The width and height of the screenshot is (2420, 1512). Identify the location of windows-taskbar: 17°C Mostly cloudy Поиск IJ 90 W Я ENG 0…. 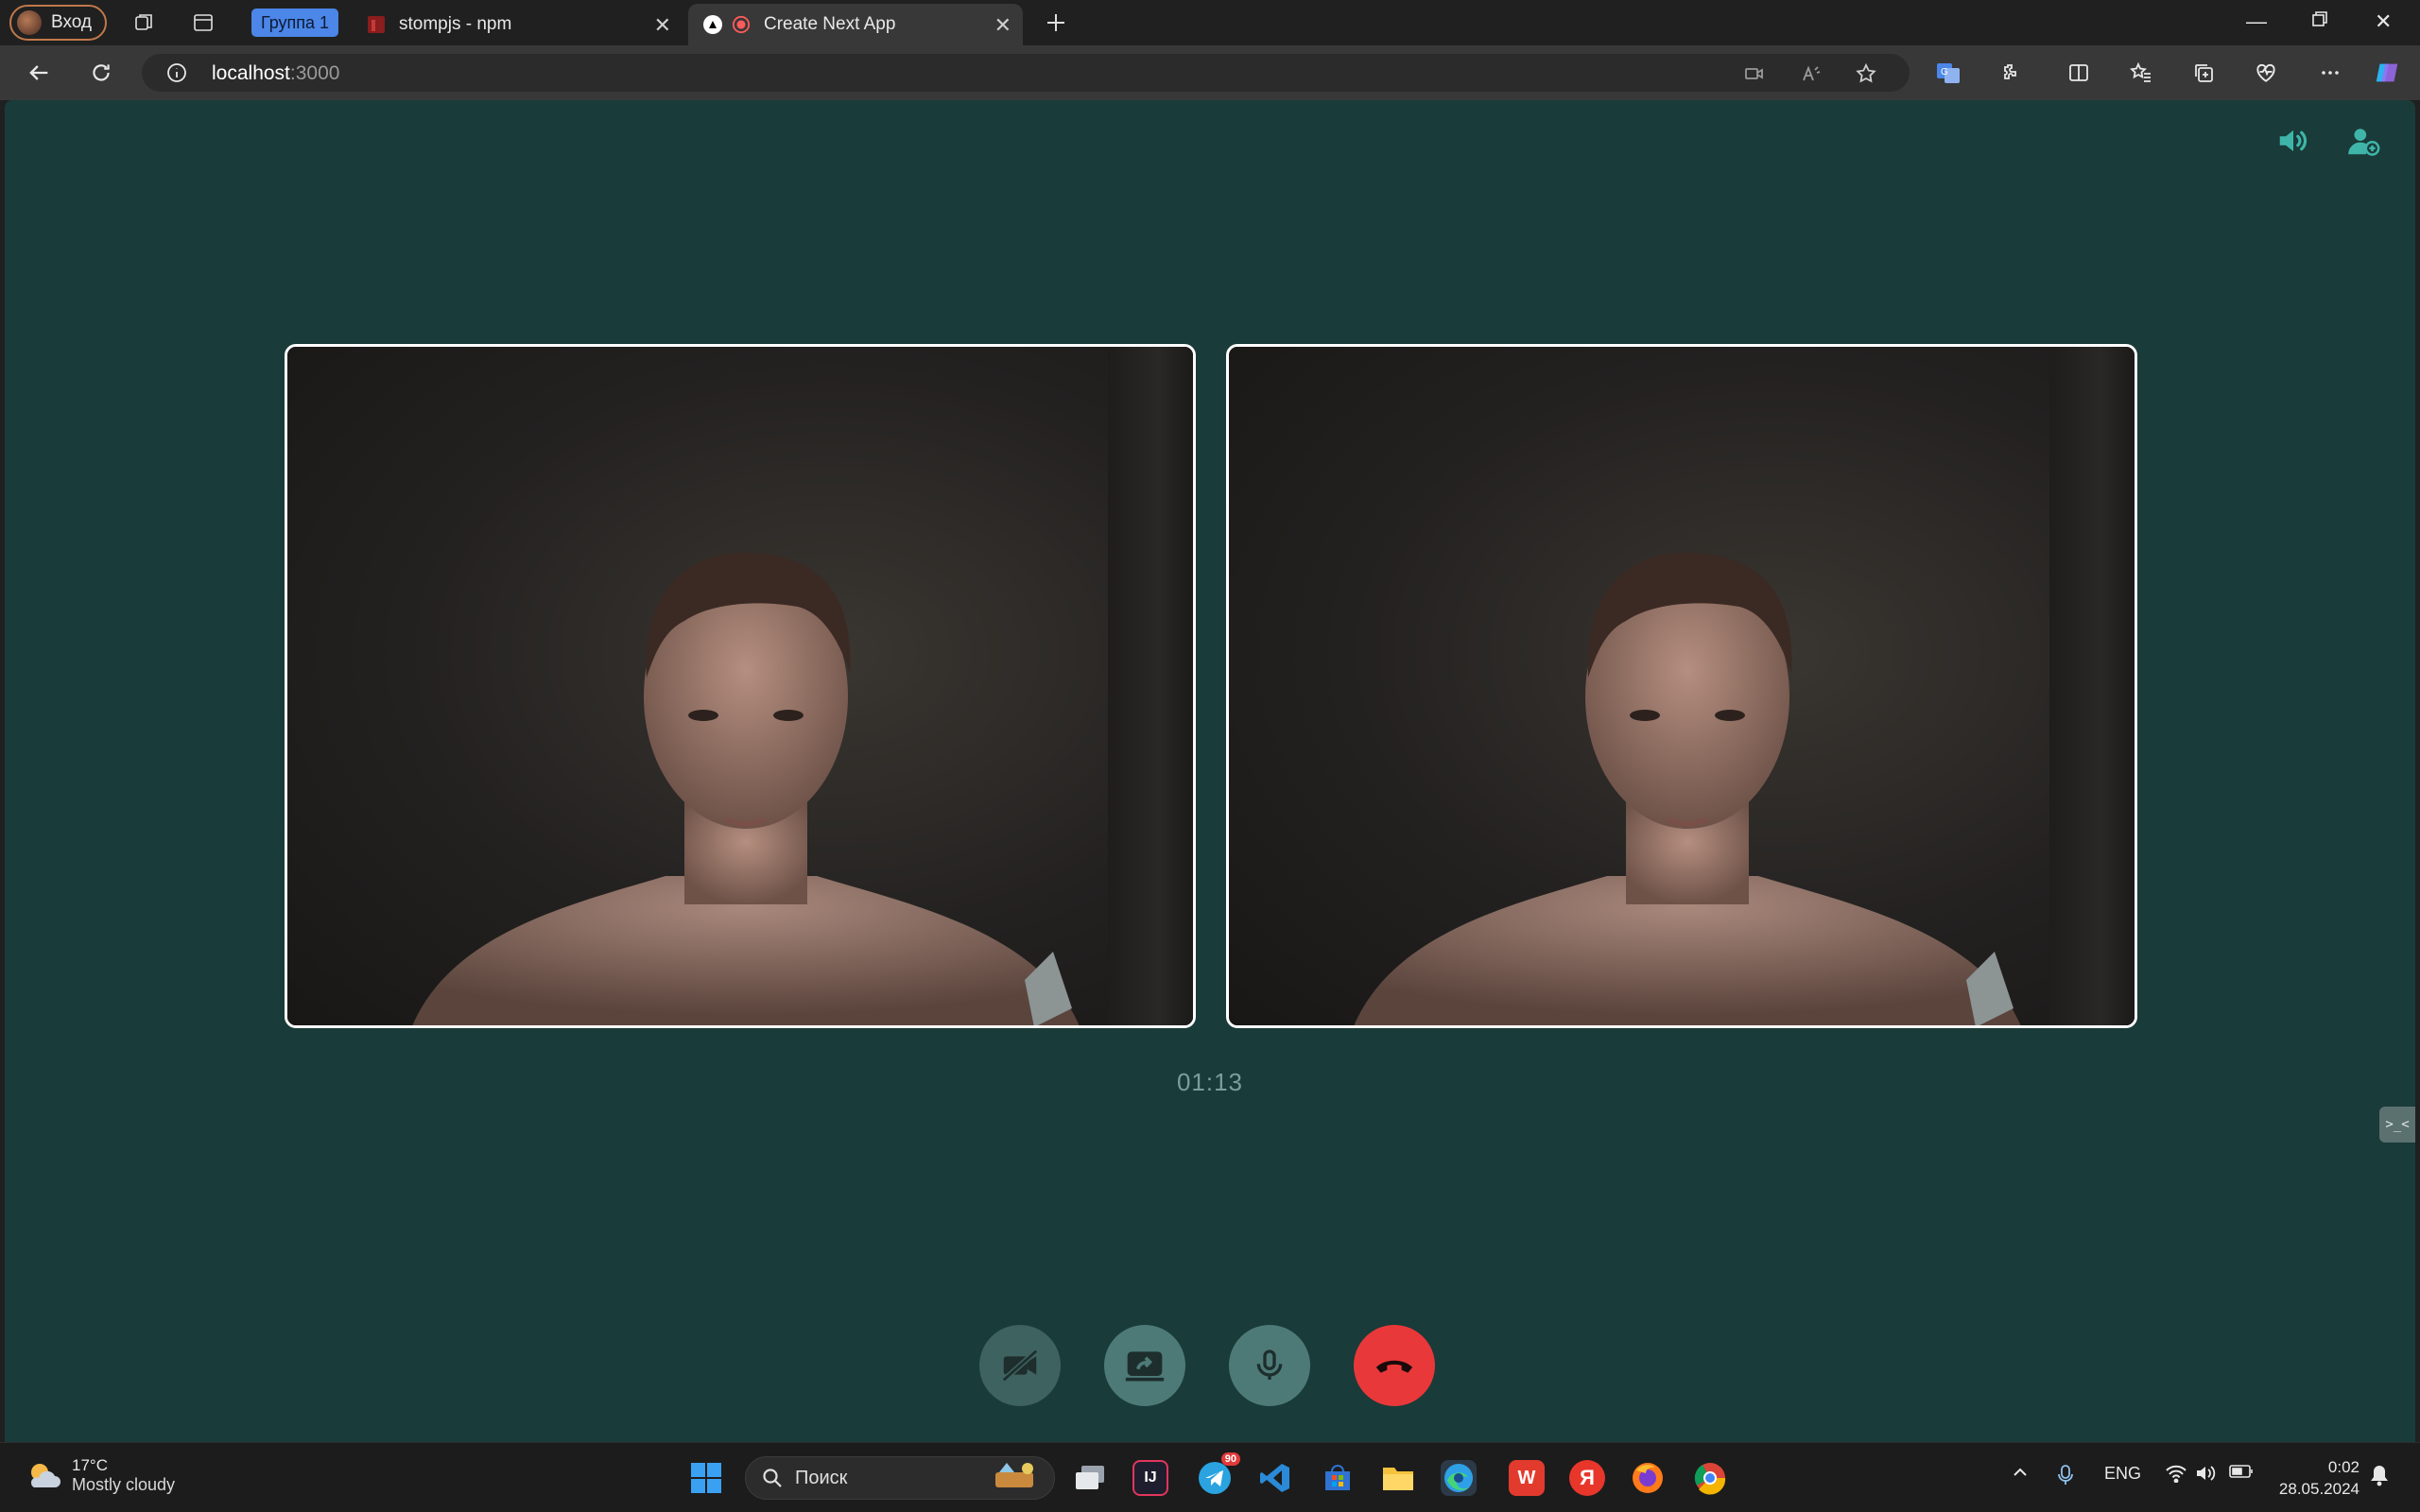
(1210, 1477).